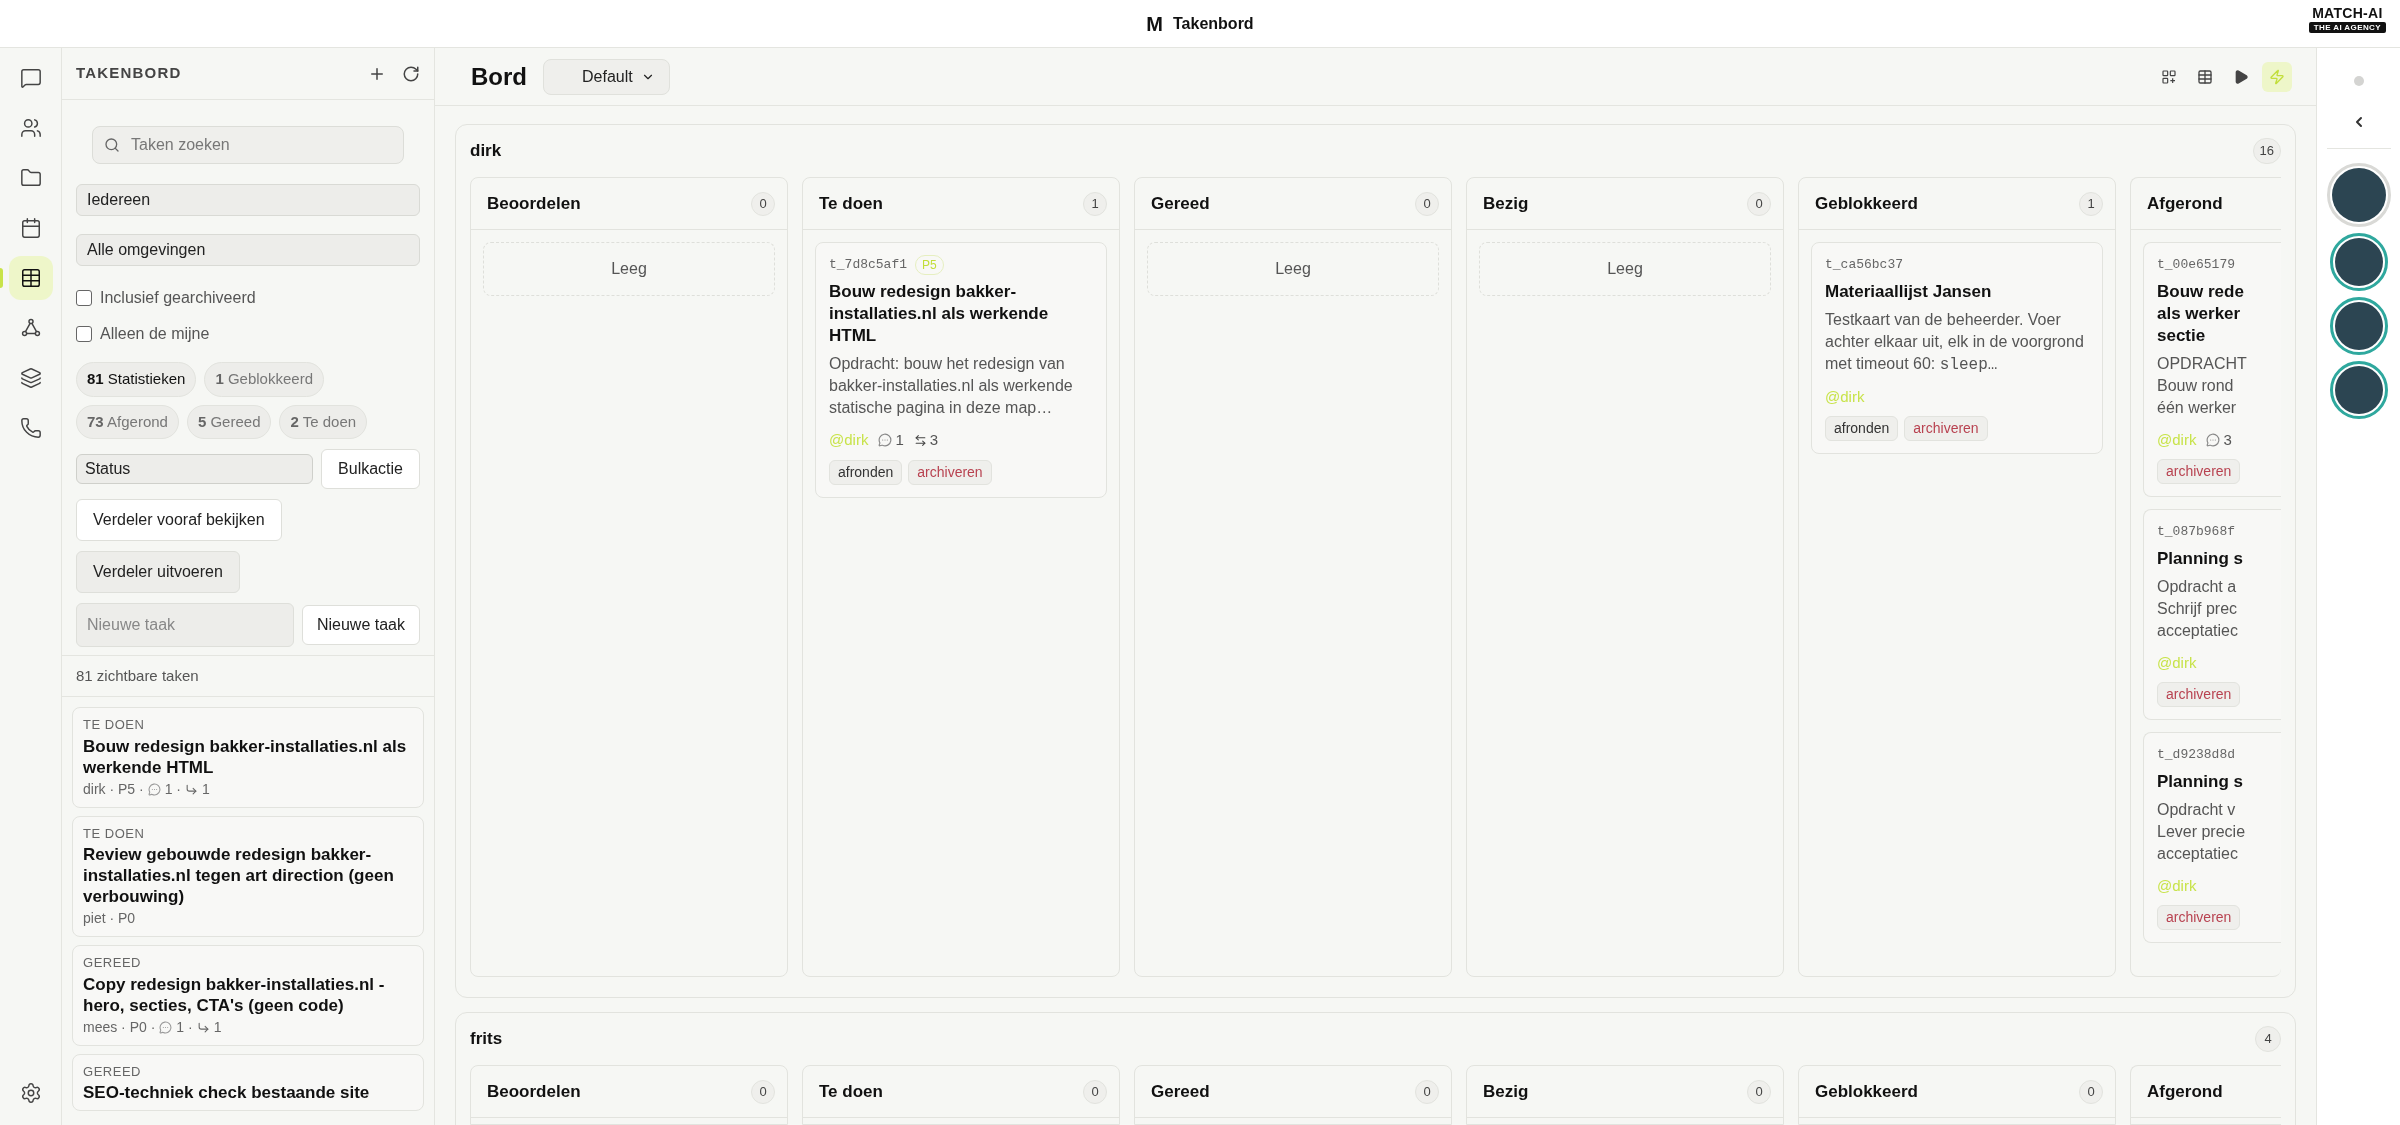  Describe the element at coordinates (2277, 76) in the screenshot. I see `lightning-icon` at that location.